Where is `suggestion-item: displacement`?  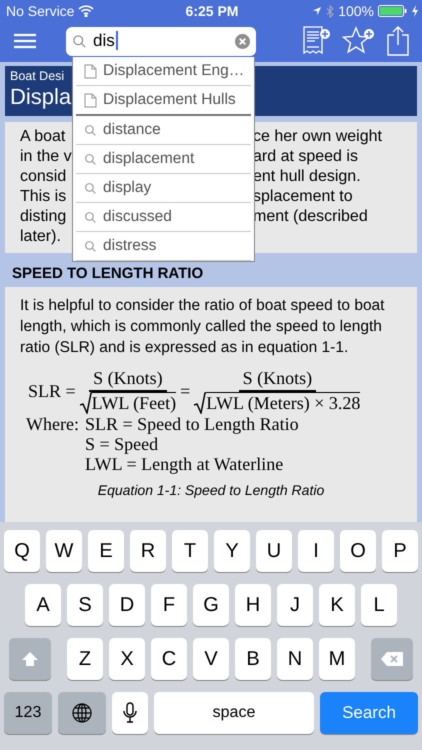 suggestion-item: displacement is located at coordinates (163, 159).